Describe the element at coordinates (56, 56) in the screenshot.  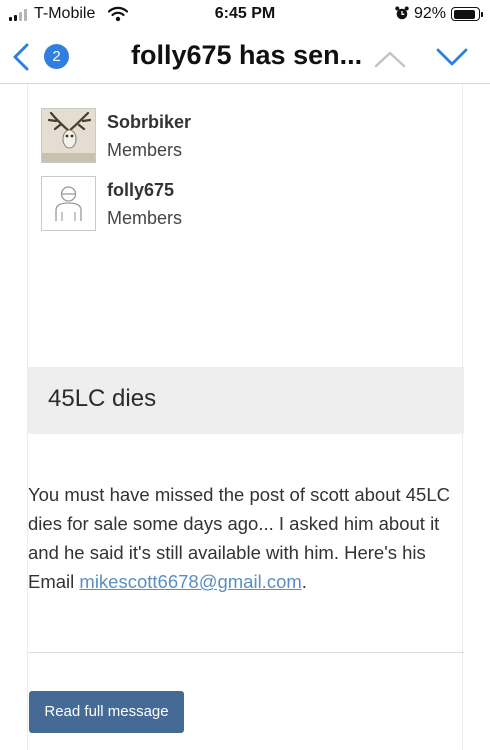
I see `unread-badge: 2` at that location.